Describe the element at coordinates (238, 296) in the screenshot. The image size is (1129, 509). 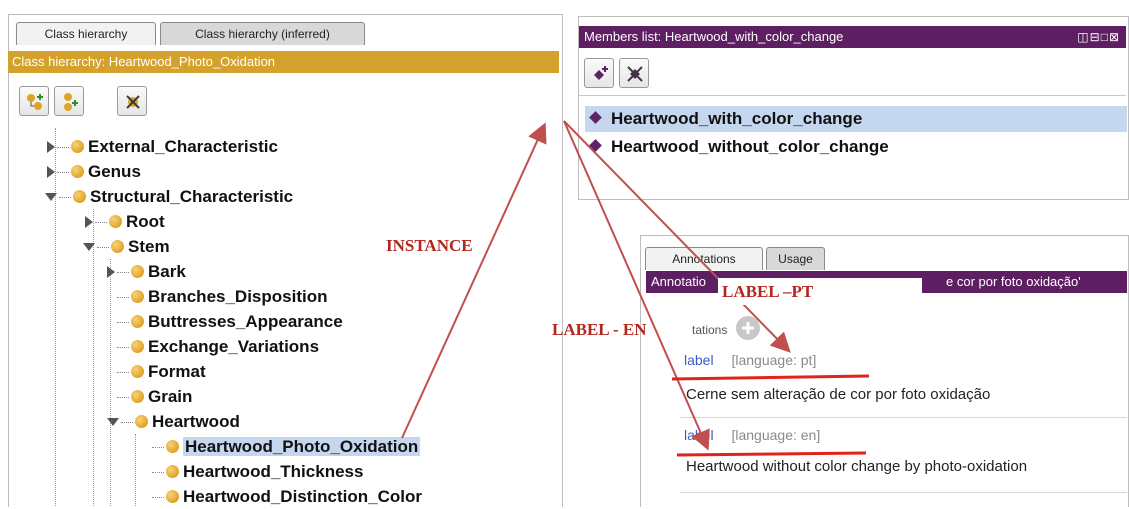
I see `tree-node-label: Branches_Disposition` at that location.